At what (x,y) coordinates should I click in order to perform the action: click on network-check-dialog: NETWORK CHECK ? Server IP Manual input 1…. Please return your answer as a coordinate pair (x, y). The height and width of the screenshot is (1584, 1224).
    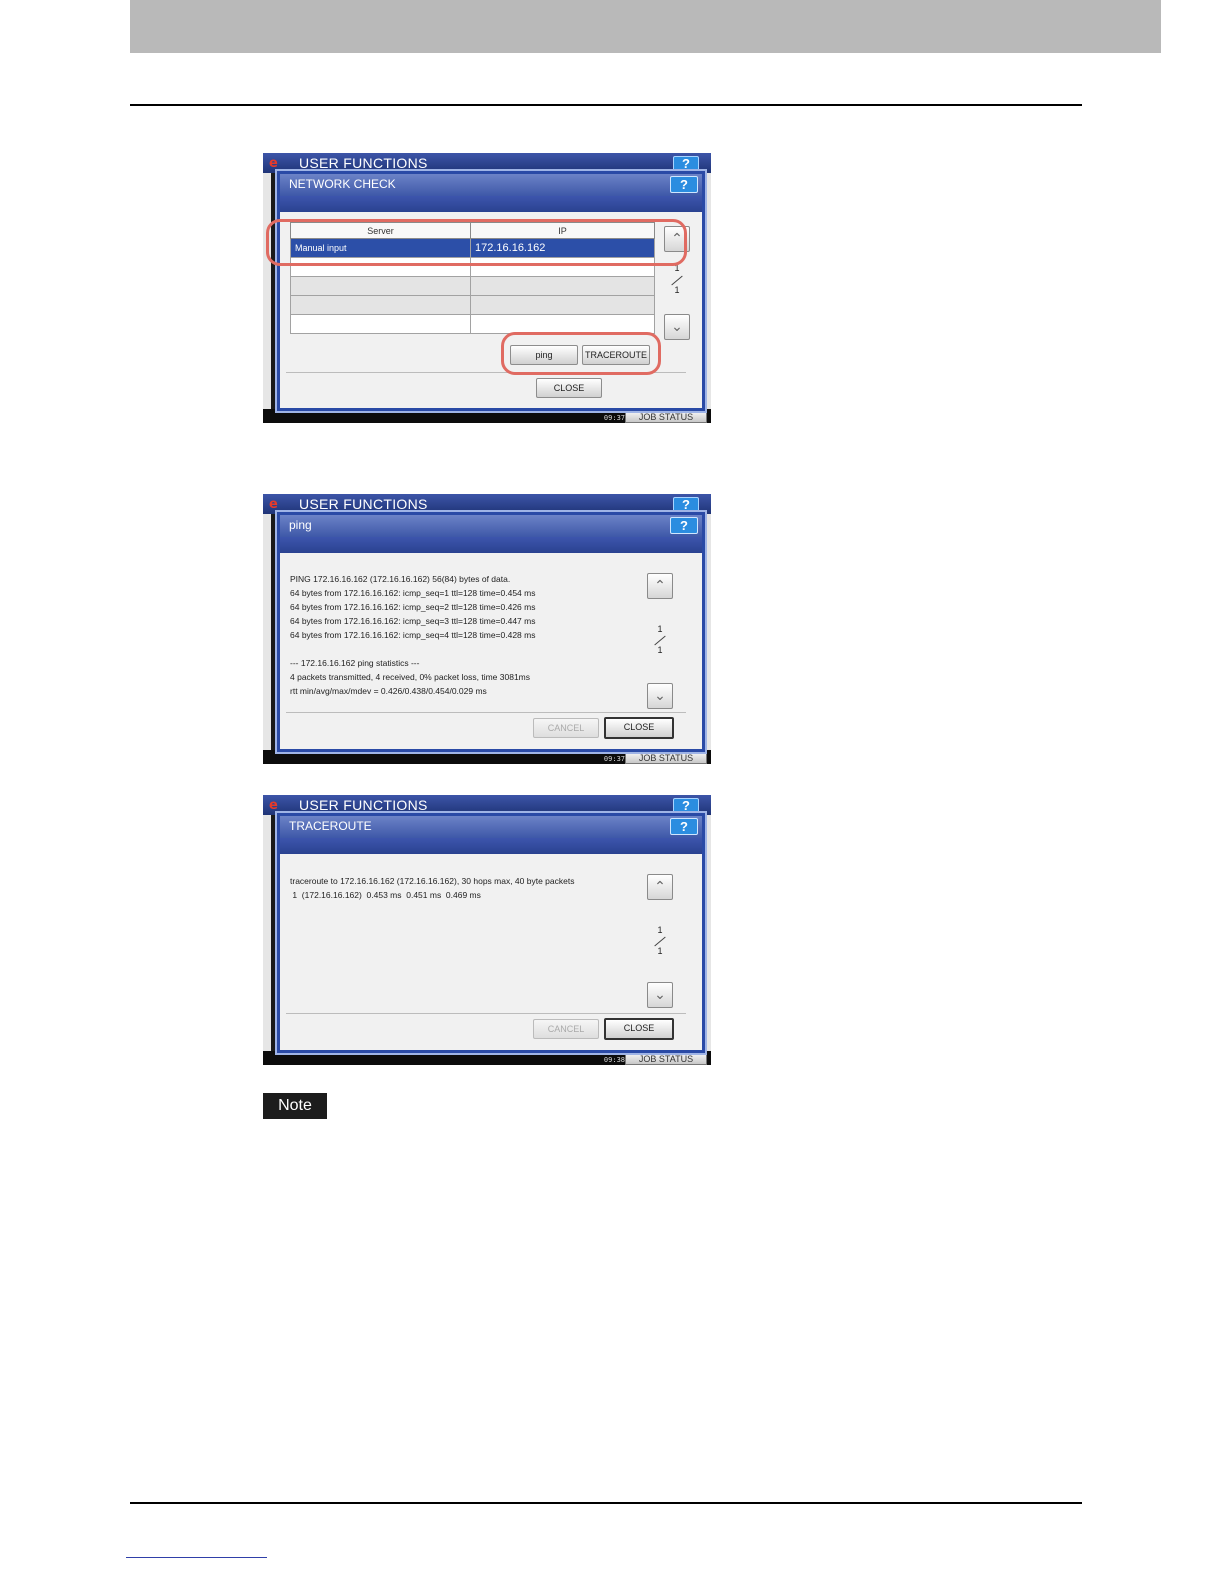
    Looking at the image, I should click on (491, 291).